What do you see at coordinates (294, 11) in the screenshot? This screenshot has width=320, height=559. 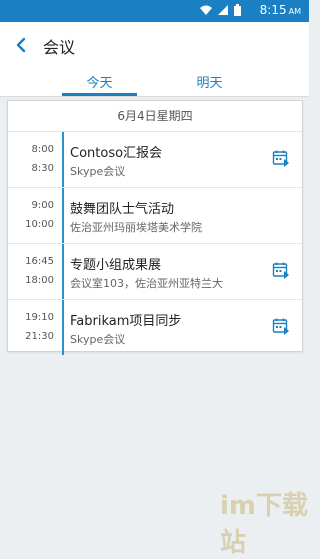 I see `ampm-text: AM` at bounding box center [294, 11].